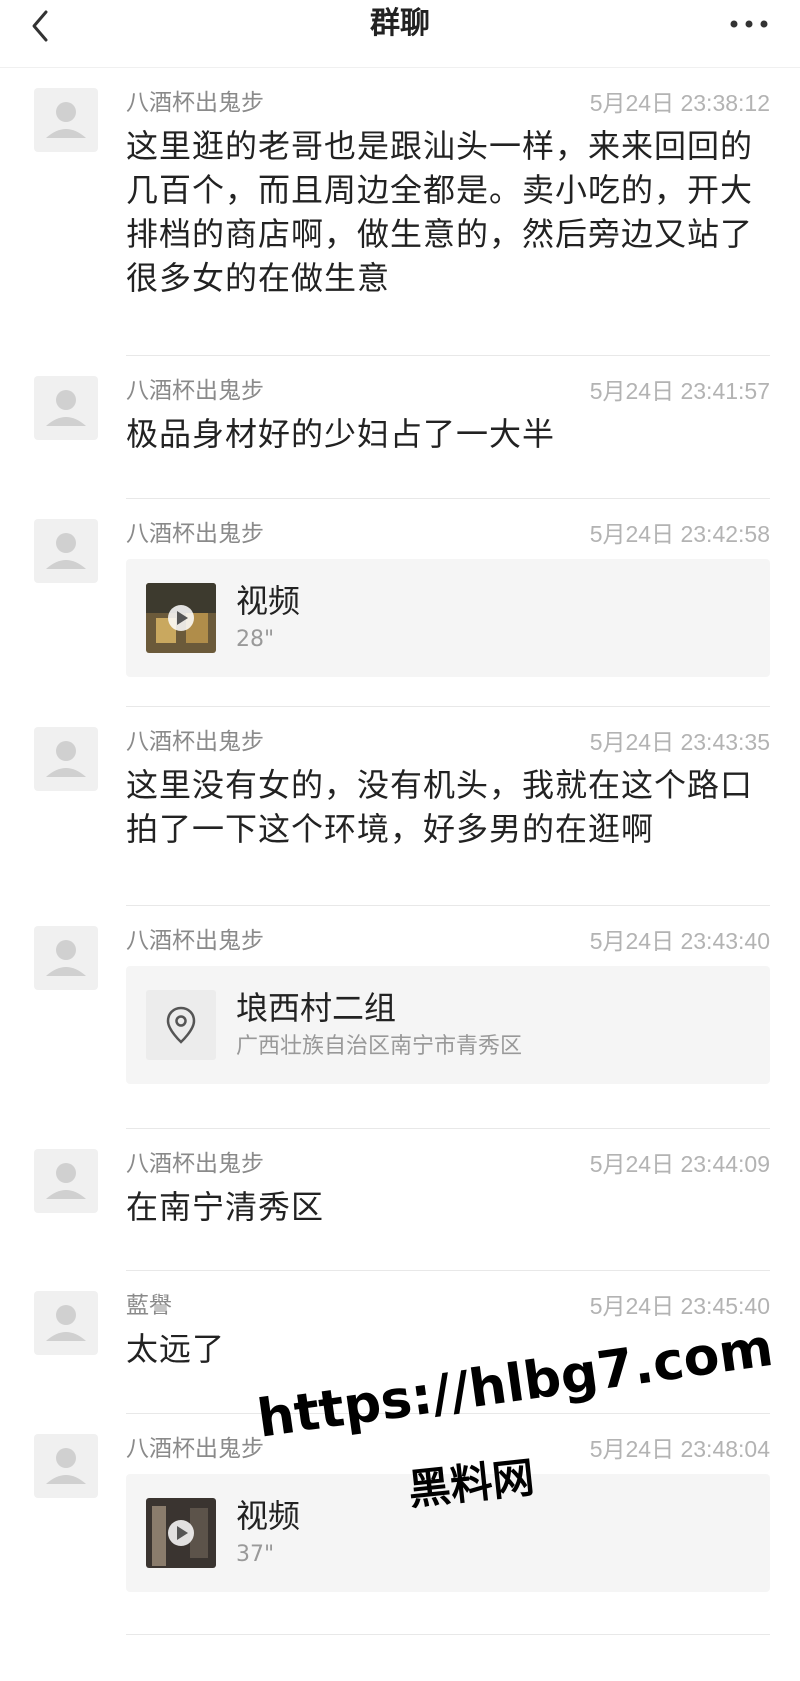 Image resolution: width=800 pixels, height=1681 pixels. I want to click on location-icon-box, so click(181, 1025).